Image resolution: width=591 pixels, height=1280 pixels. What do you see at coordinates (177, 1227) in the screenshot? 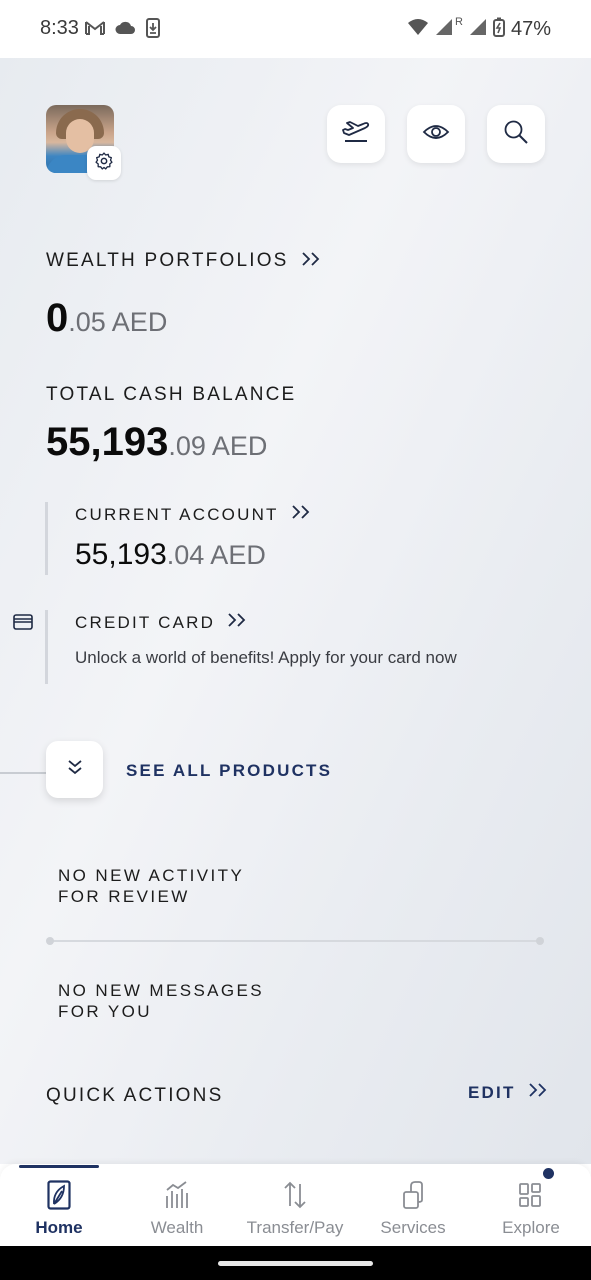
I see `nav-wealth-label: Wealth` at bounding box center [177, 1227].